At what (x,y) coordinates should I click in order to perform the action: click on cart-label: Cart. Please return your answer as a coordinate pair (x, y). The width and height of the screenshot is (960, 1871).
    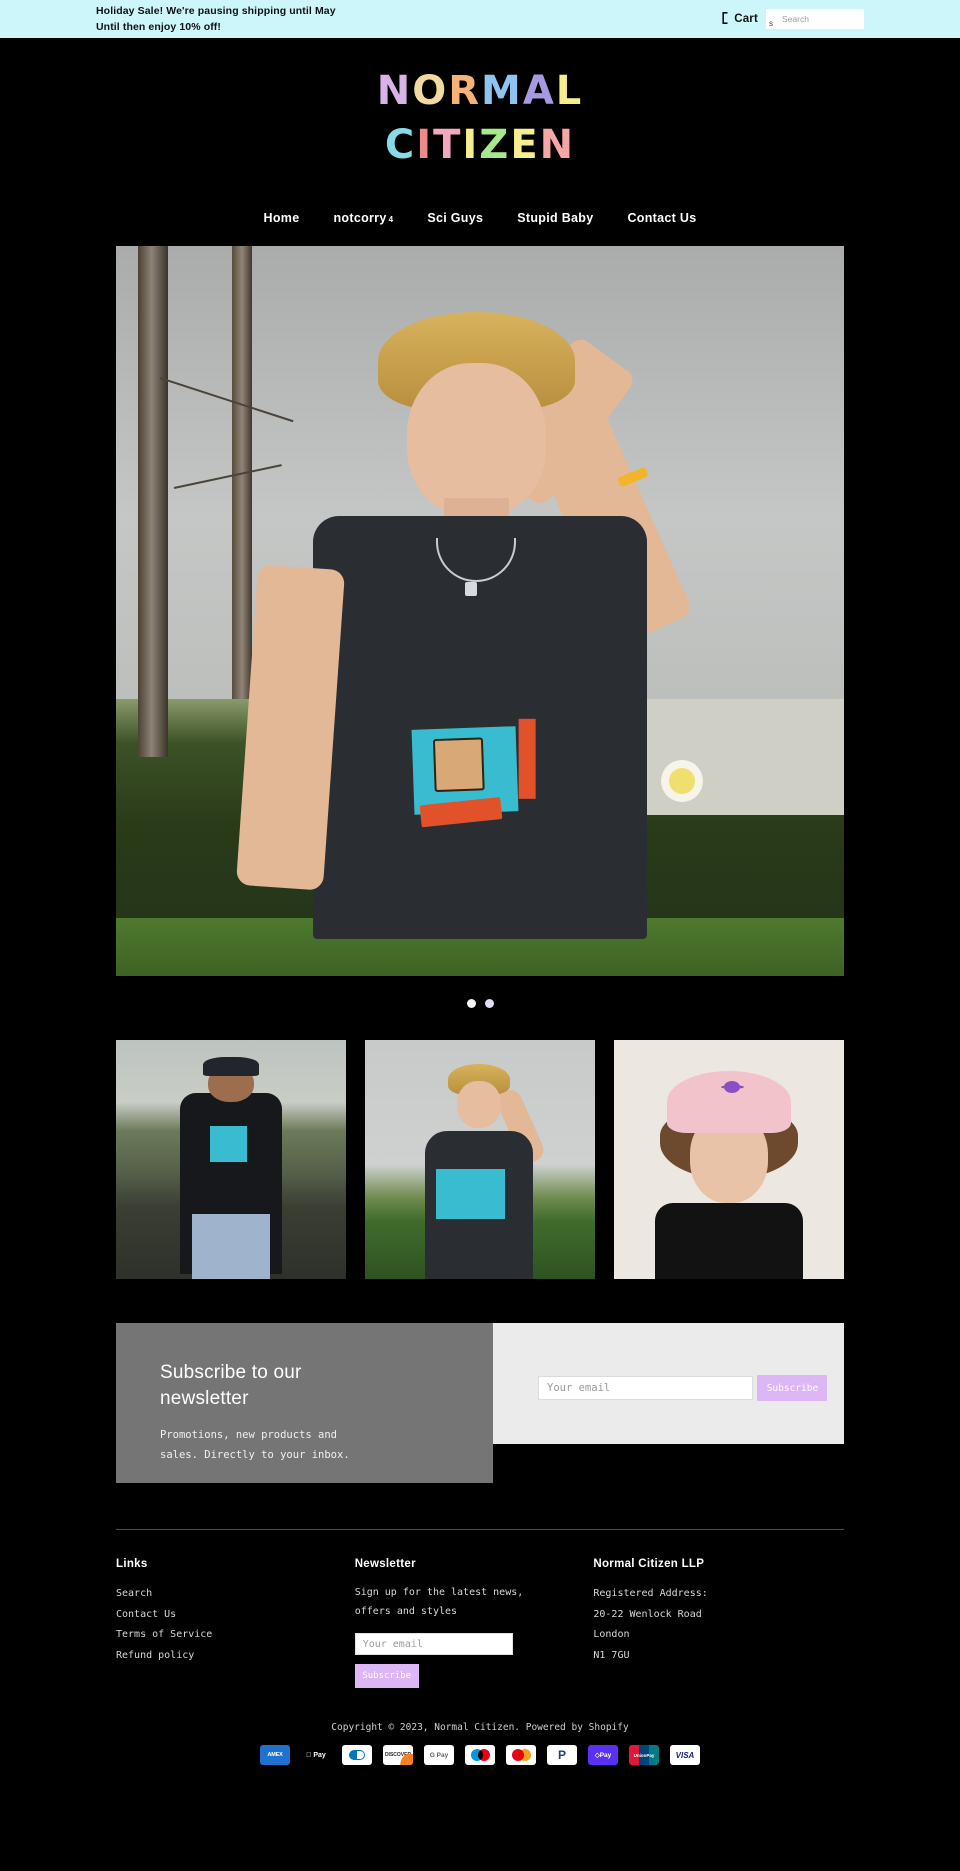
    Looking at the image, I should click on (746, 19).